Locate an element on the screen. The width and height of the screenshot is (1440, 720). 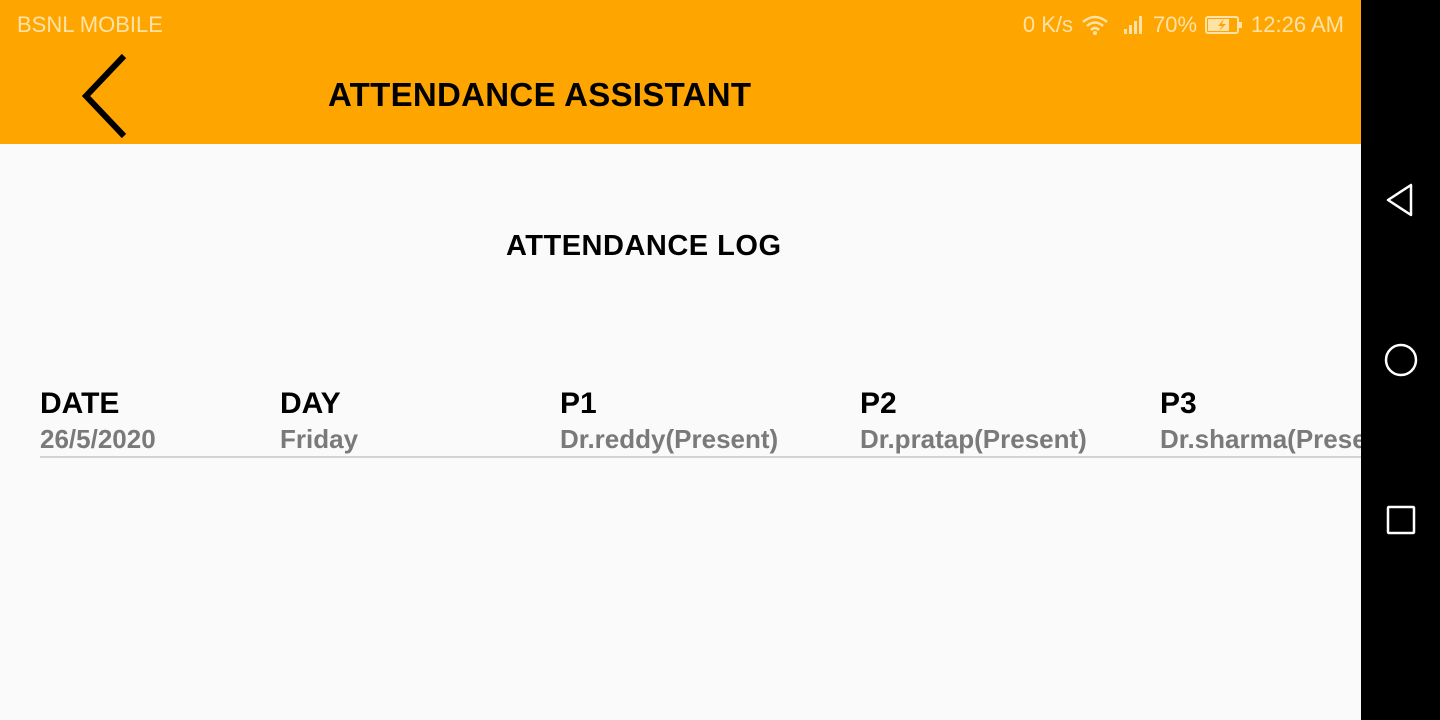
signal-icon is located at coordinates (1134, 25).